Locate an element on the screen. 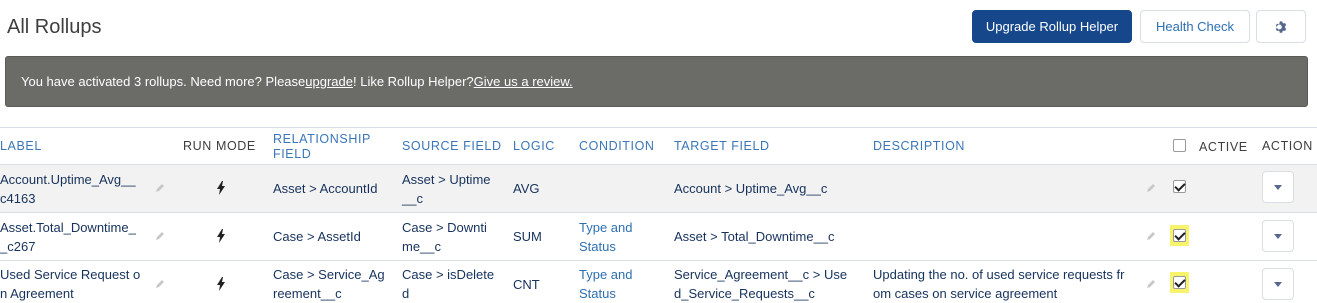 The width and height of the screenshot is (1317, 303). row-label-line2: _c267 is located at coordinates (18, 246).